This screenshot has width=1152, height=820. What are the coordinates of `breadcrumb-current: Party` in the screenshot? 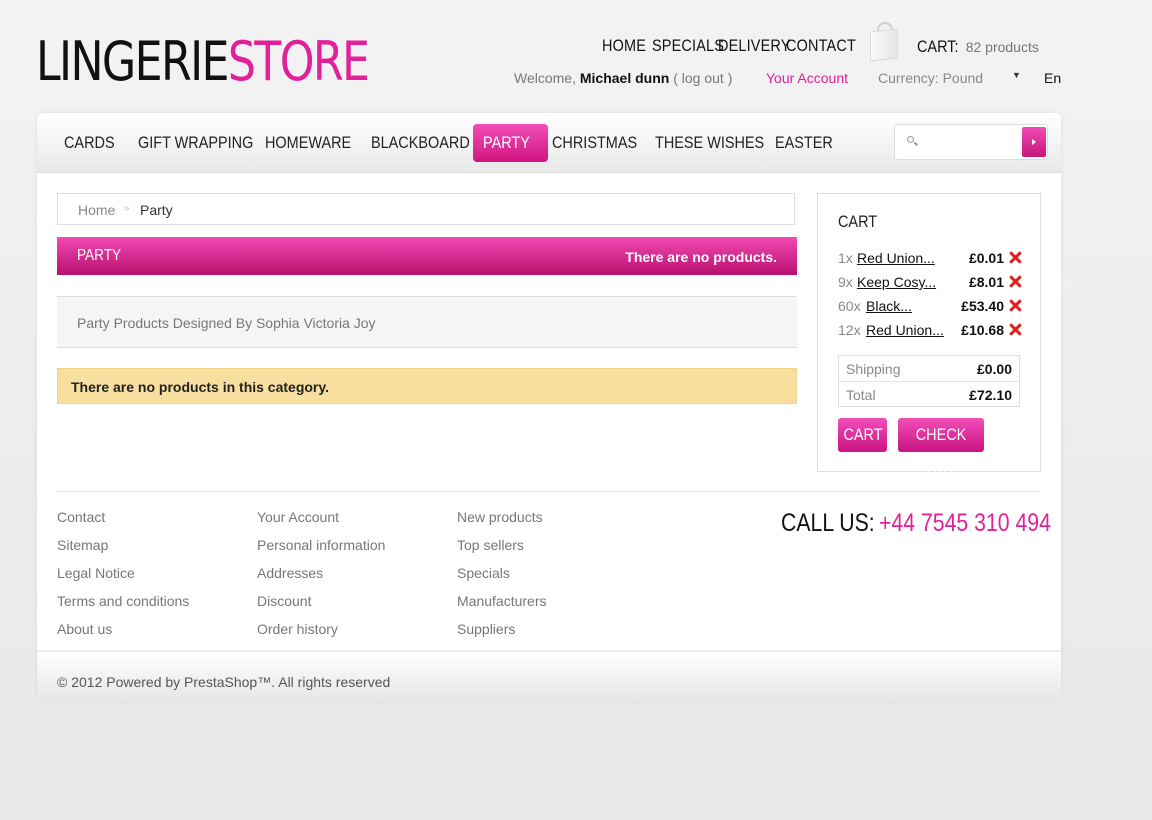 It's located at (156, 210).